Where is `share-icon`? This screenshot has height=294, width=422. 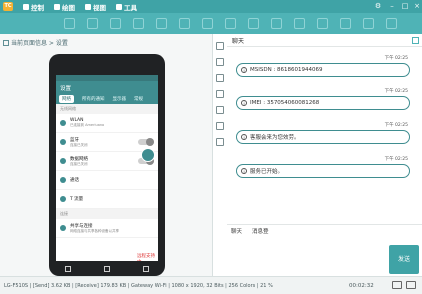
share-icon is located at coordinates (63, 228).